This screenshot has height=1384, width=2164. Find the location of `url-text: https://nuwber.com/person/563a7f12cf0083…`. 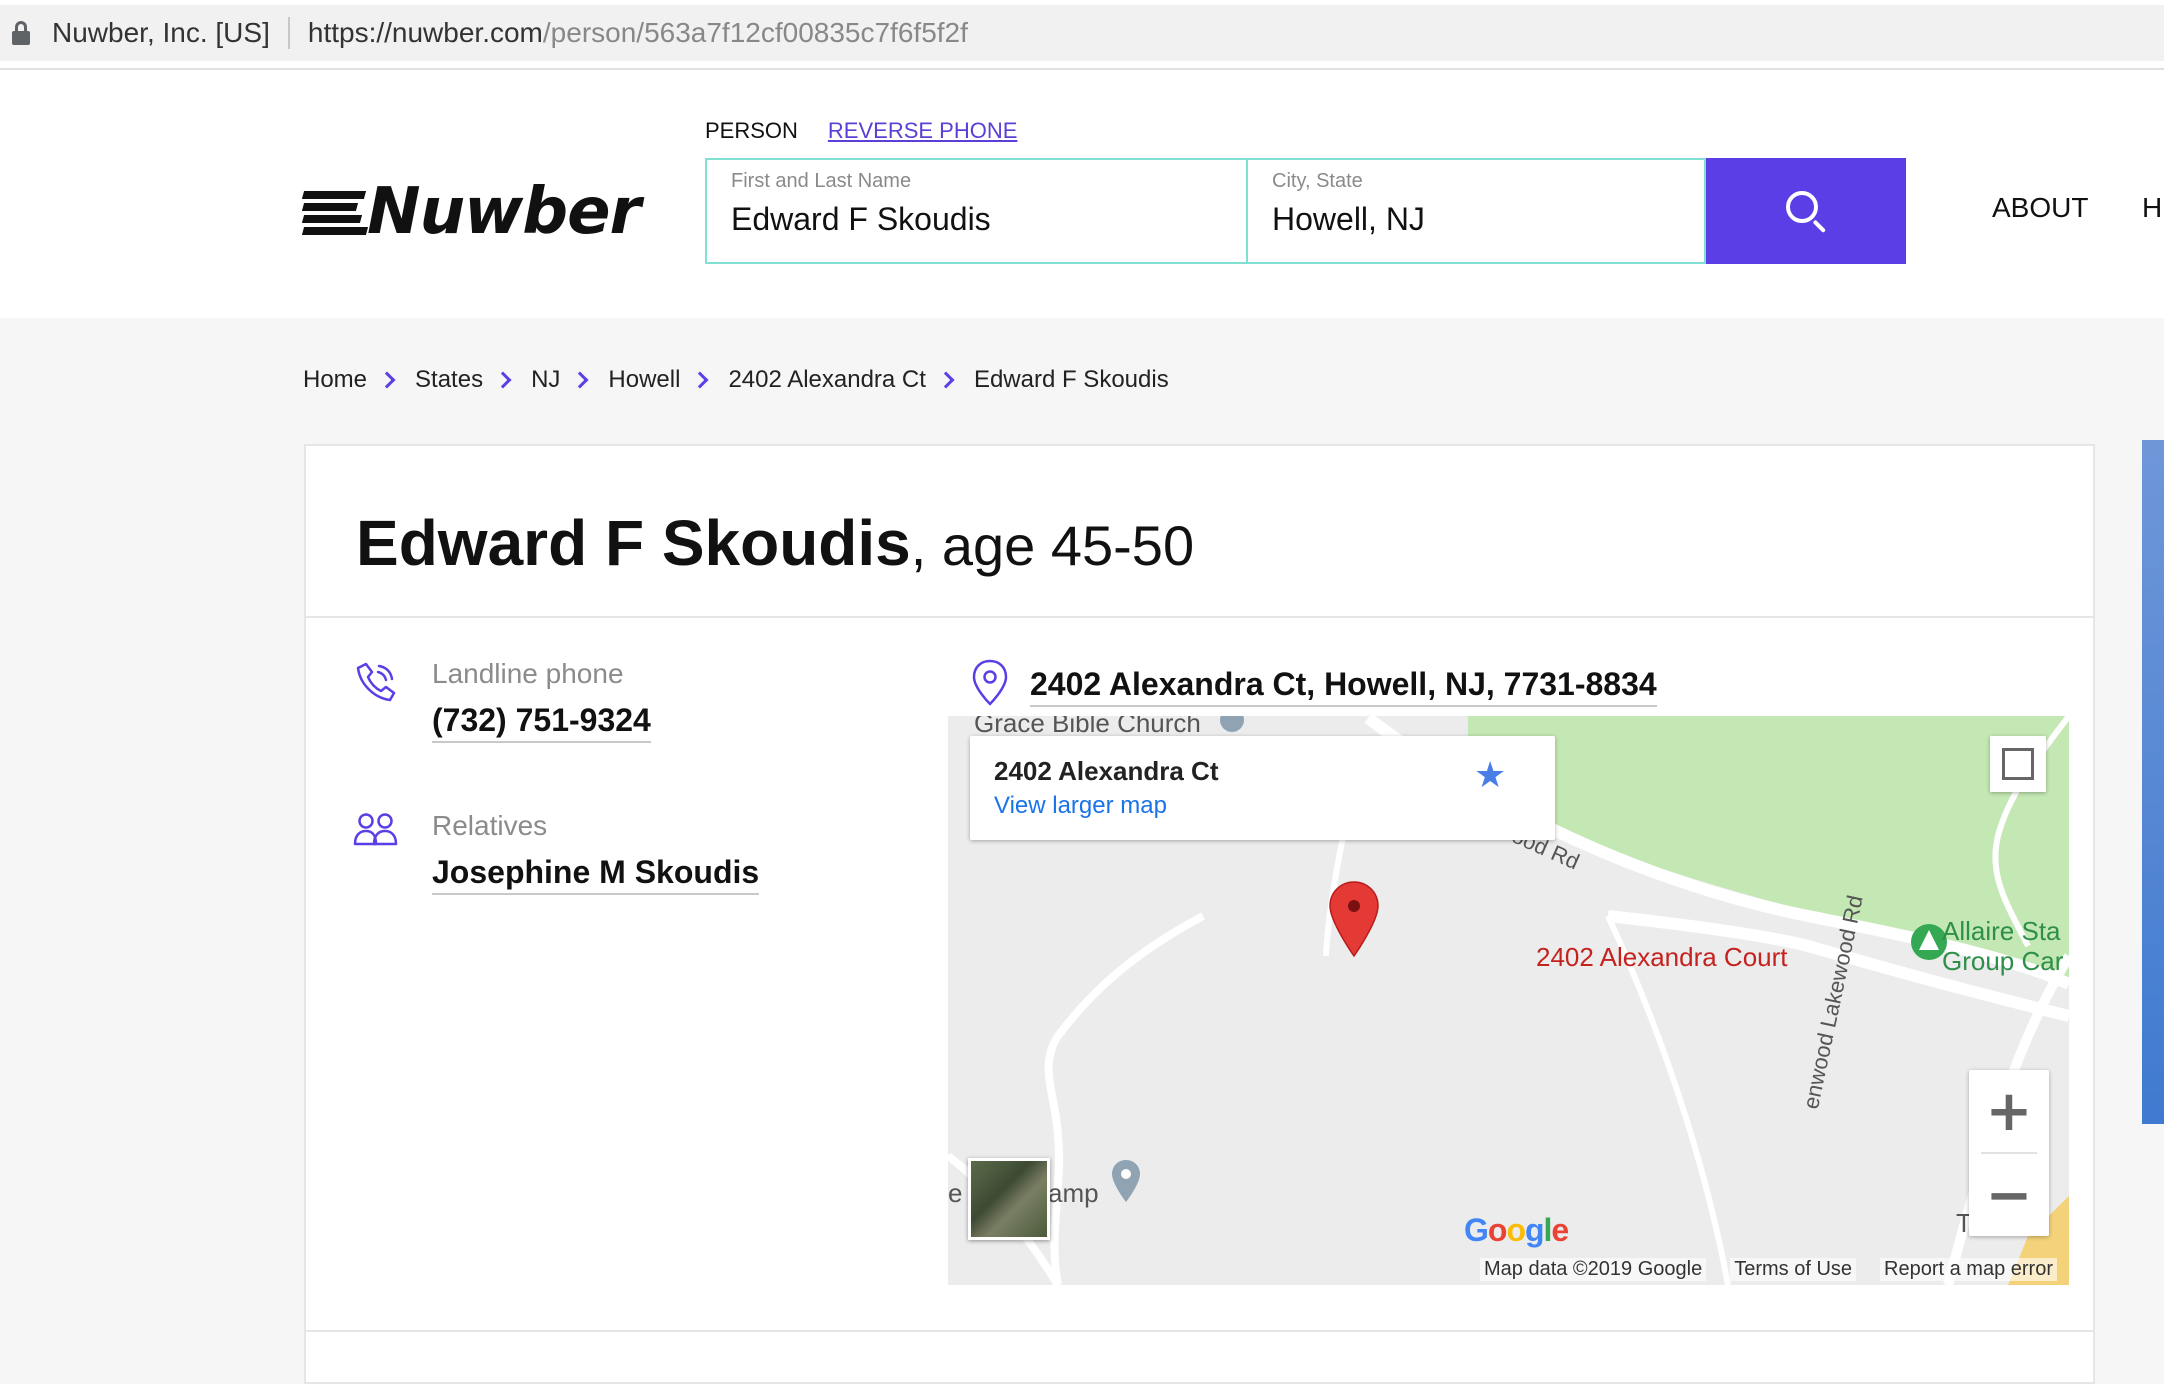

url-text: https://nuwber.com/person/563a7f12cf0083… is located at coordinates (638, 33).